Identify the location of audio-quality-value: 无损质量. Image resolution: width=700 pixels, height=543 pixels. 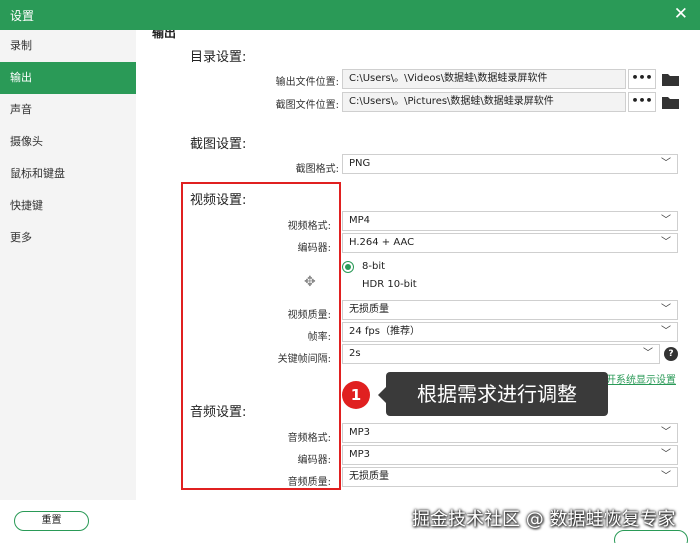
(369, 476).